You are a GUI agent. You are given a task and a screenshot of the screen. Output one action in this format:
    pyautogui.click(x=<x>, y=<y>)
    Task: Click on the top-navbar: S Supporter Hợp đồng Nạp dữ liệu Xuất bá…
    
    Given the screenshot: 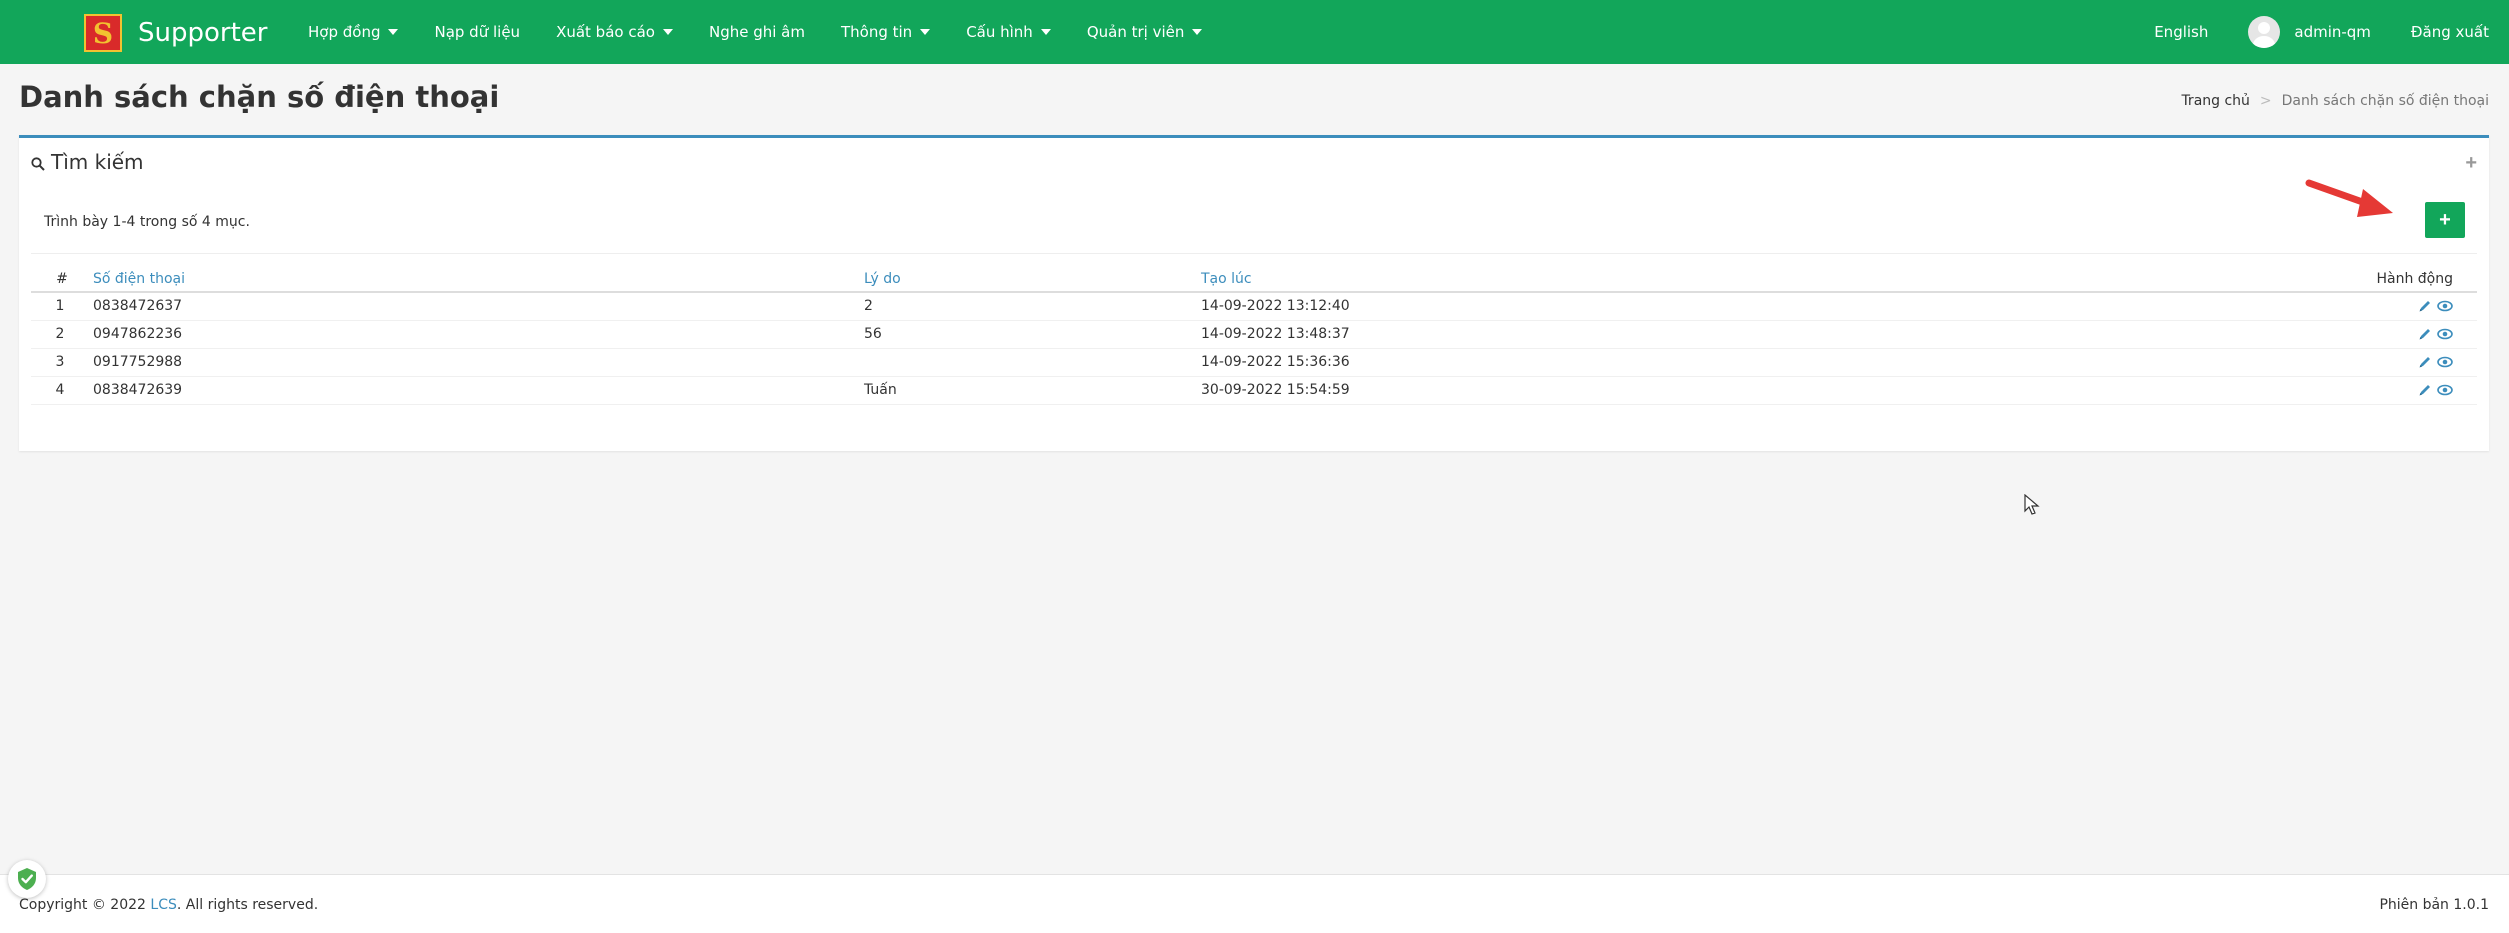 What is the action you would take?
    pyautogui.click(x=1254, y=32)
    